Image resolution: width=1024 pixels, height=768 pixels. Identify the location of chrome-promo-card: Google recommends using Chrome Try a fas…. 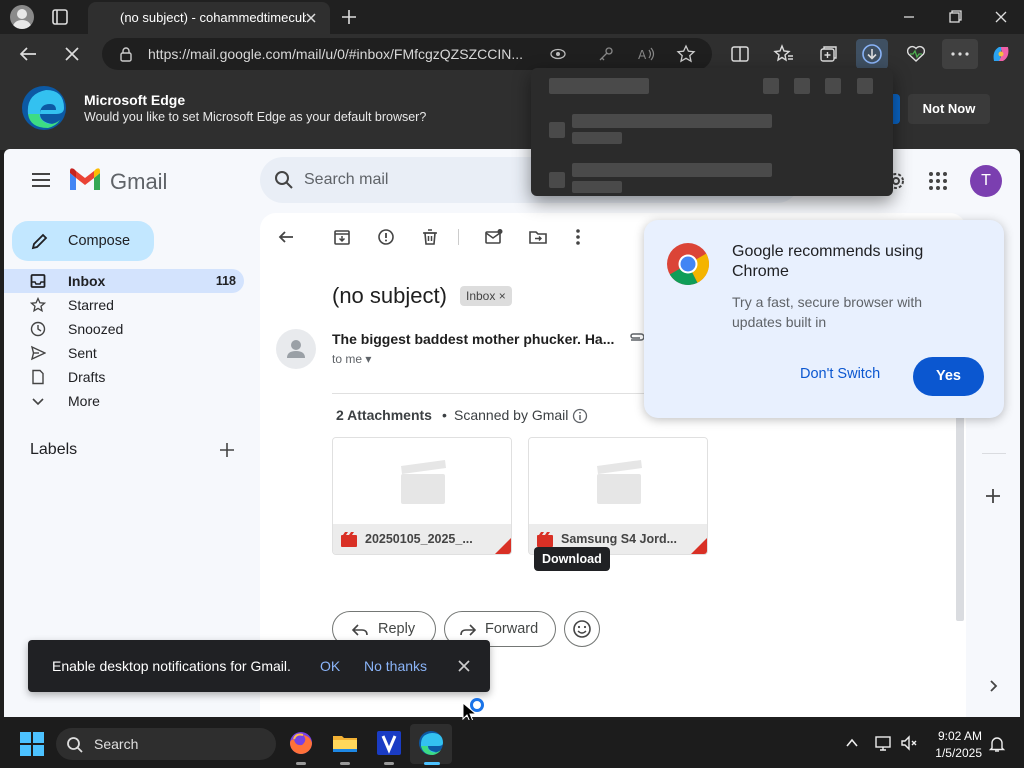
(824, 319).